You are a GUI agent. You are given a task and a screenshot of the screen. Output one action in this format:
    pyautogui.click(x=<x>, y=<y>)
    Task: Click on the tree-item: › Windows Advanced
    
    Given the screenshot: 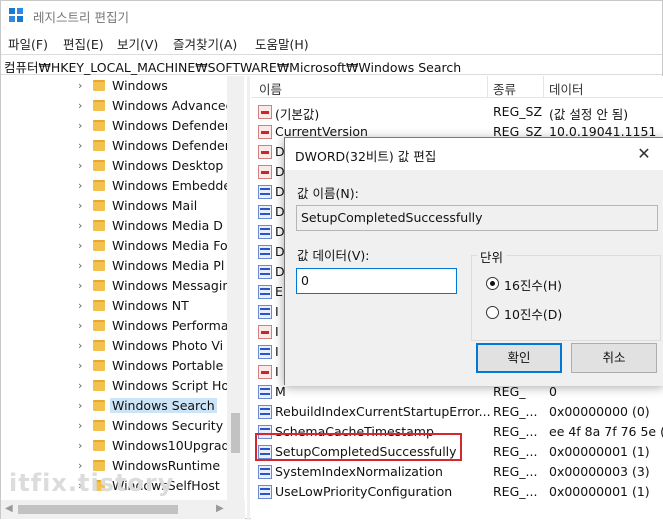 What is the action you would take?
    pyautogui.click(x=117, y=106)
    